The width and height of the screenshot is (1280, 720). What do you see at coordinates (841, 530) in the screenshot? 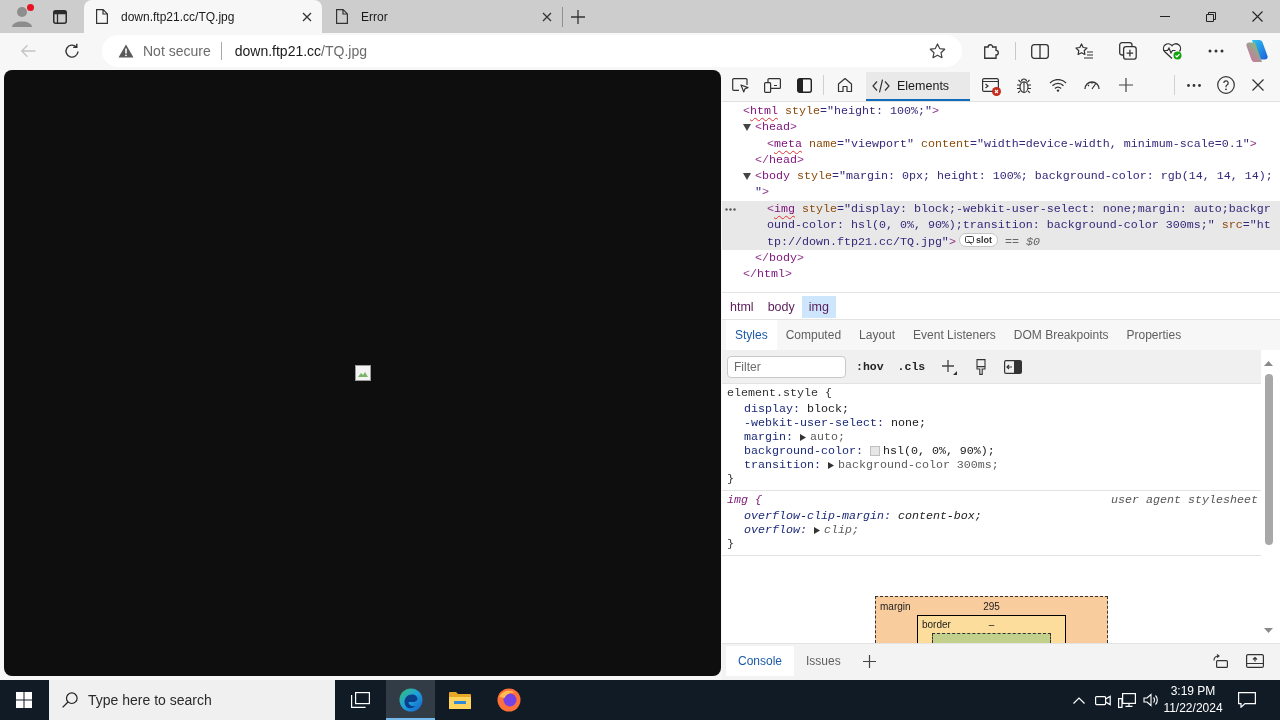
I see `css-property-value: clip;` at bounding box center [841, 530].